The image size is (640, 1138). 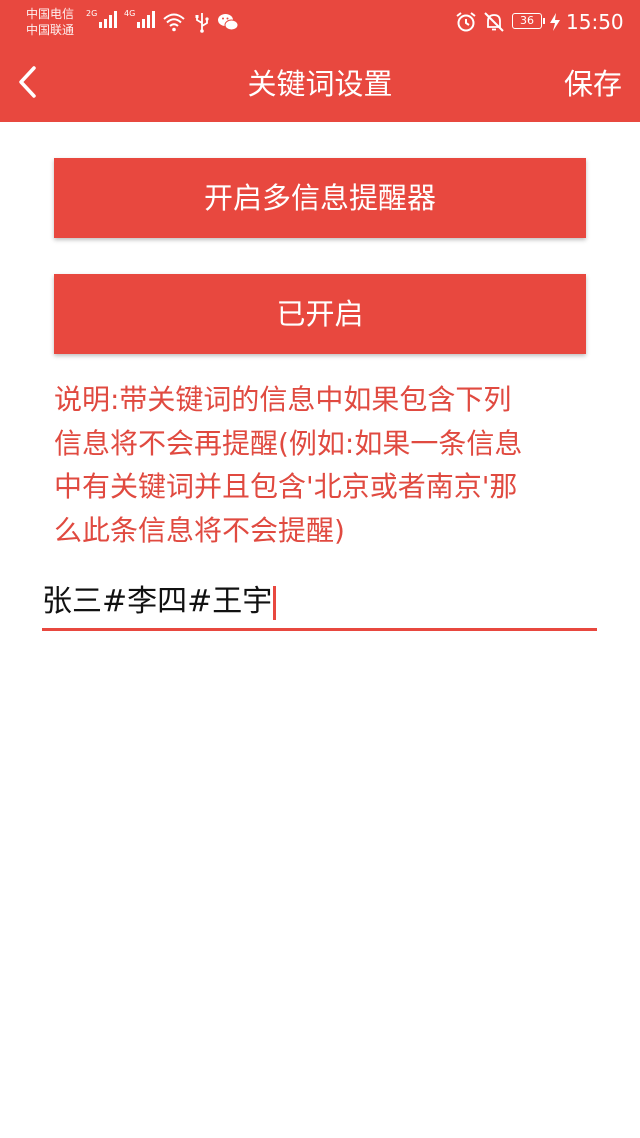 What do you see at coordinates (494, 22) in the screenshot?
I see `mute-icon` at bounding box center [494, 22].